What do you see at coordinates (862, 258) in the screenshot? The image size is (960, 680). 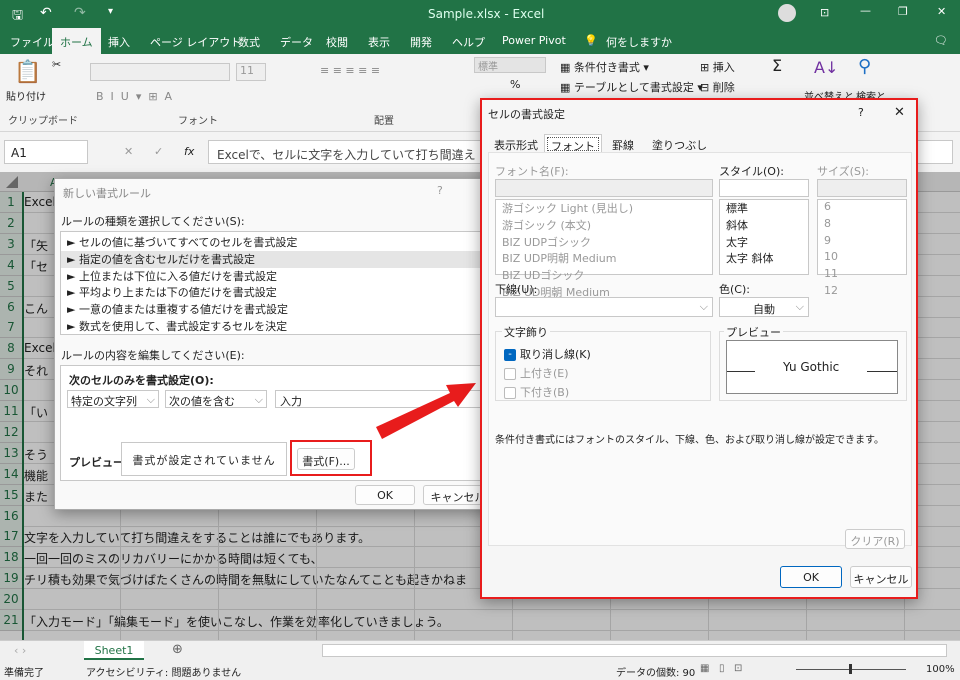 I see `list-item: 10` at bounding box center [862, 258].